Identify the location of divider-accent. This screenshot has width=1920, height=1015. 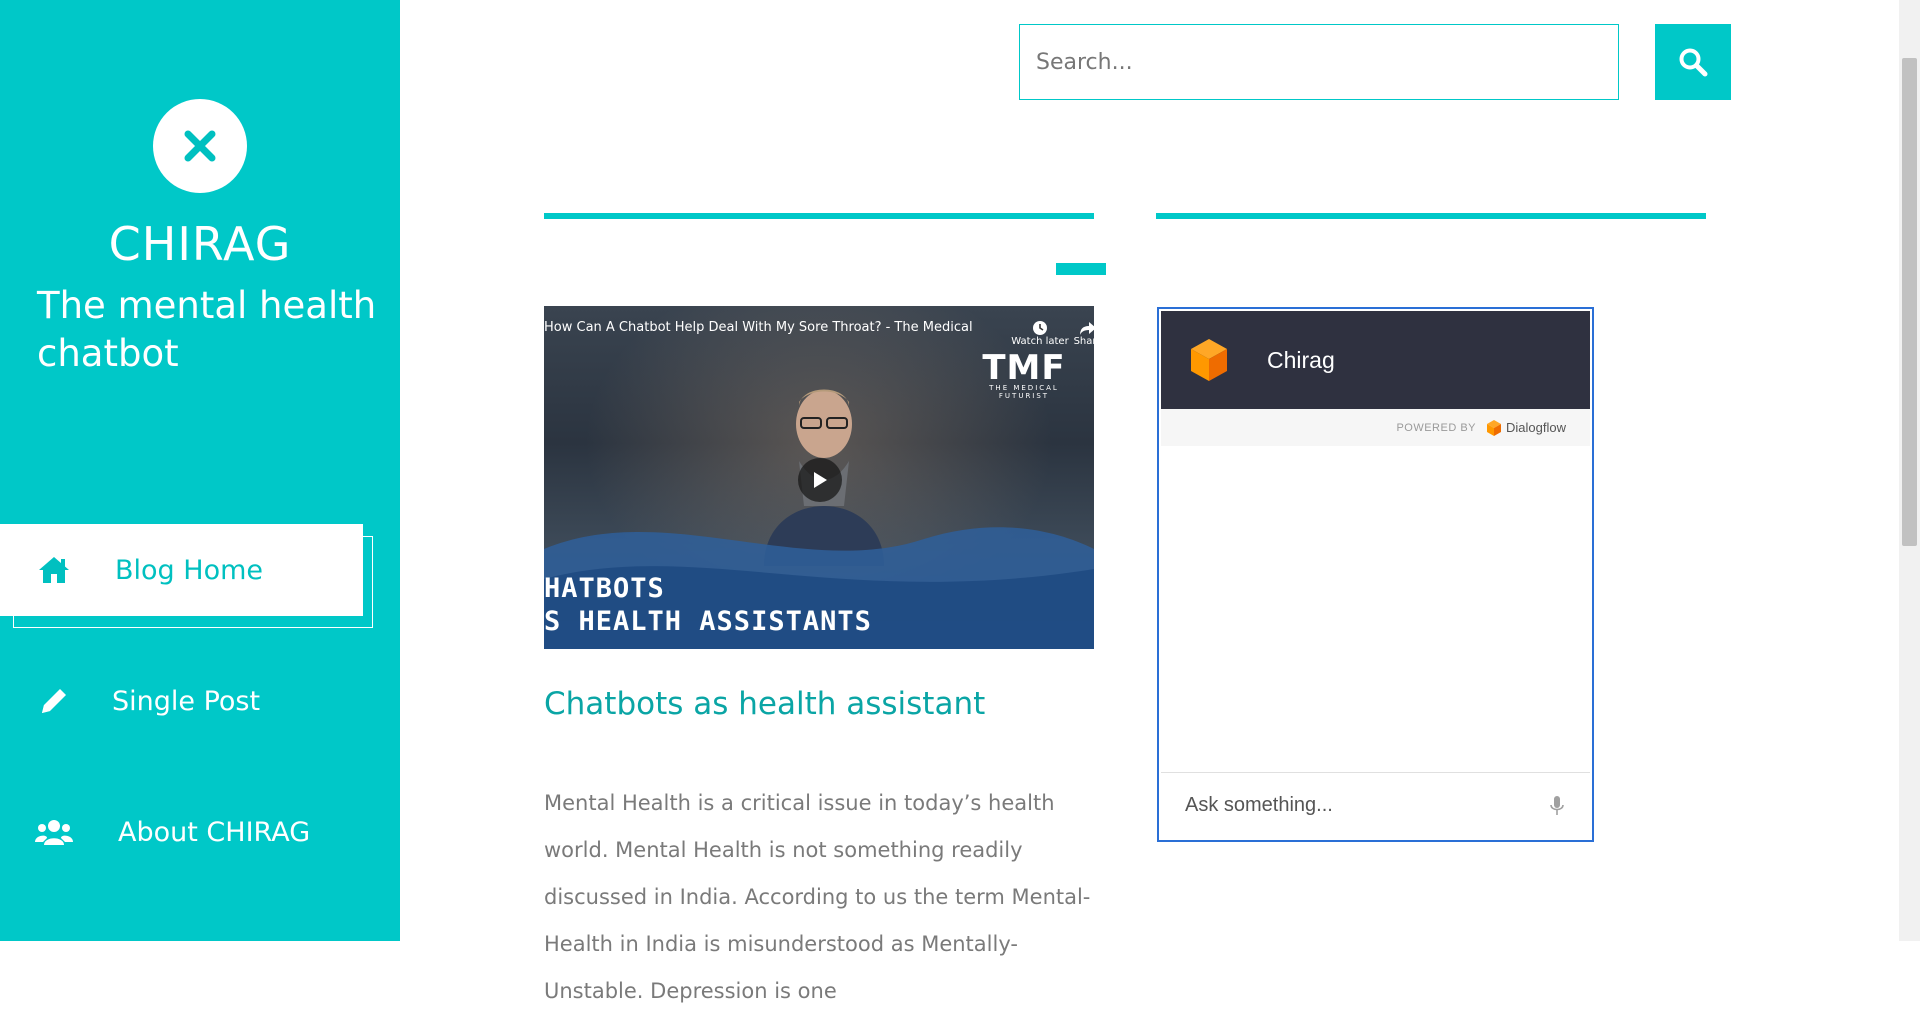
(1081, 269).